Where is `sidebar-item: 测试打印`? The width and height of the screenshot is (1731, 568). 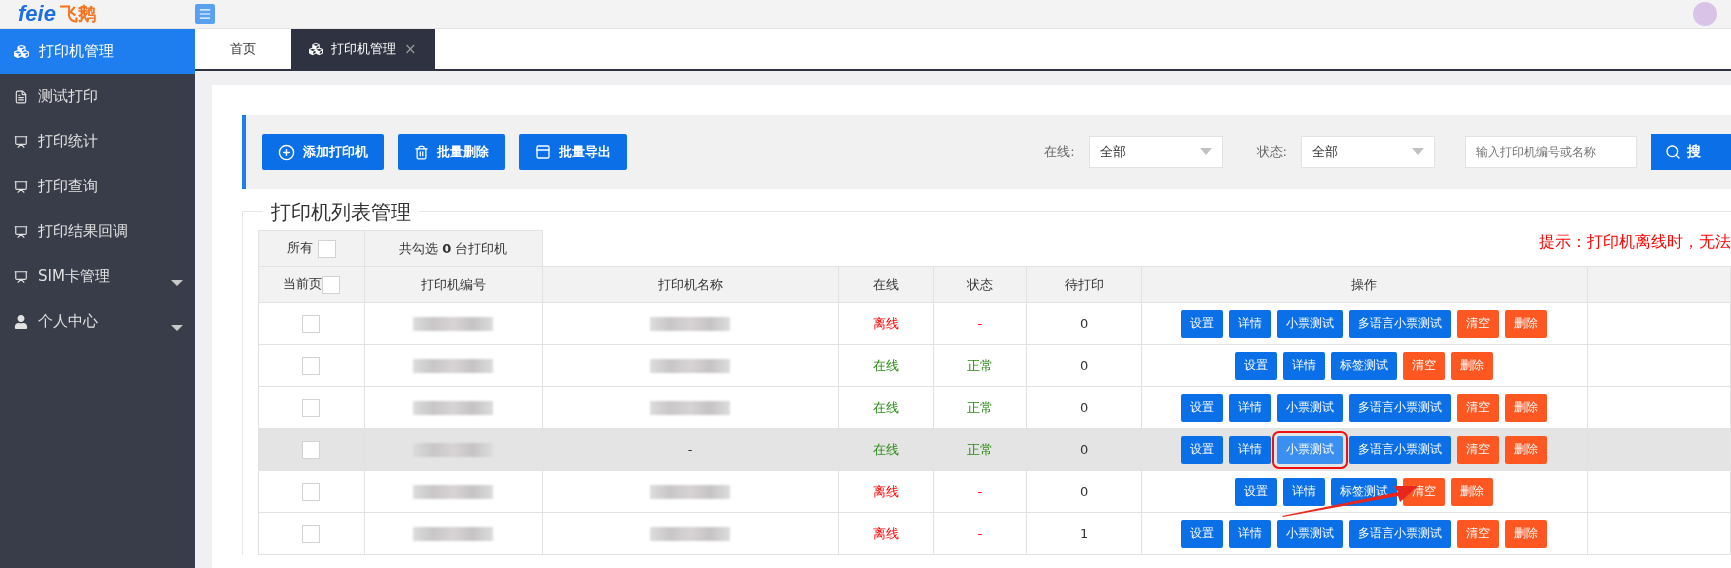 sidebar-item: 测试打印 is located at coordinates (97, 96).